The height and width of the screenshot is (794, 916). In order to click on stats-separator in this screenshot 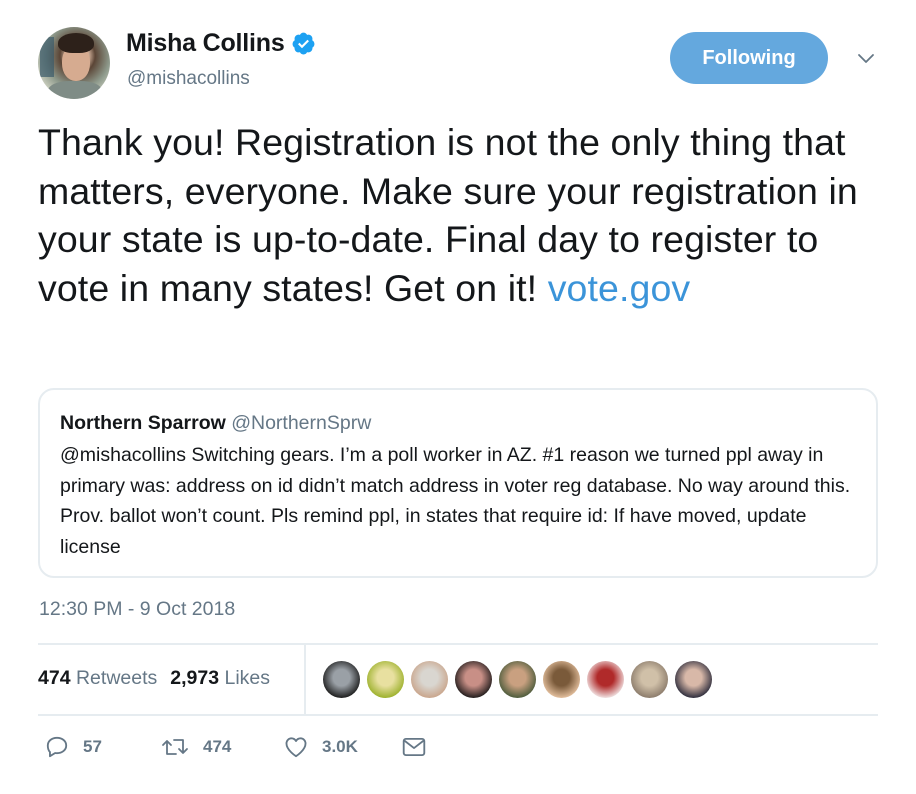, I will do `click(305, 679)`.